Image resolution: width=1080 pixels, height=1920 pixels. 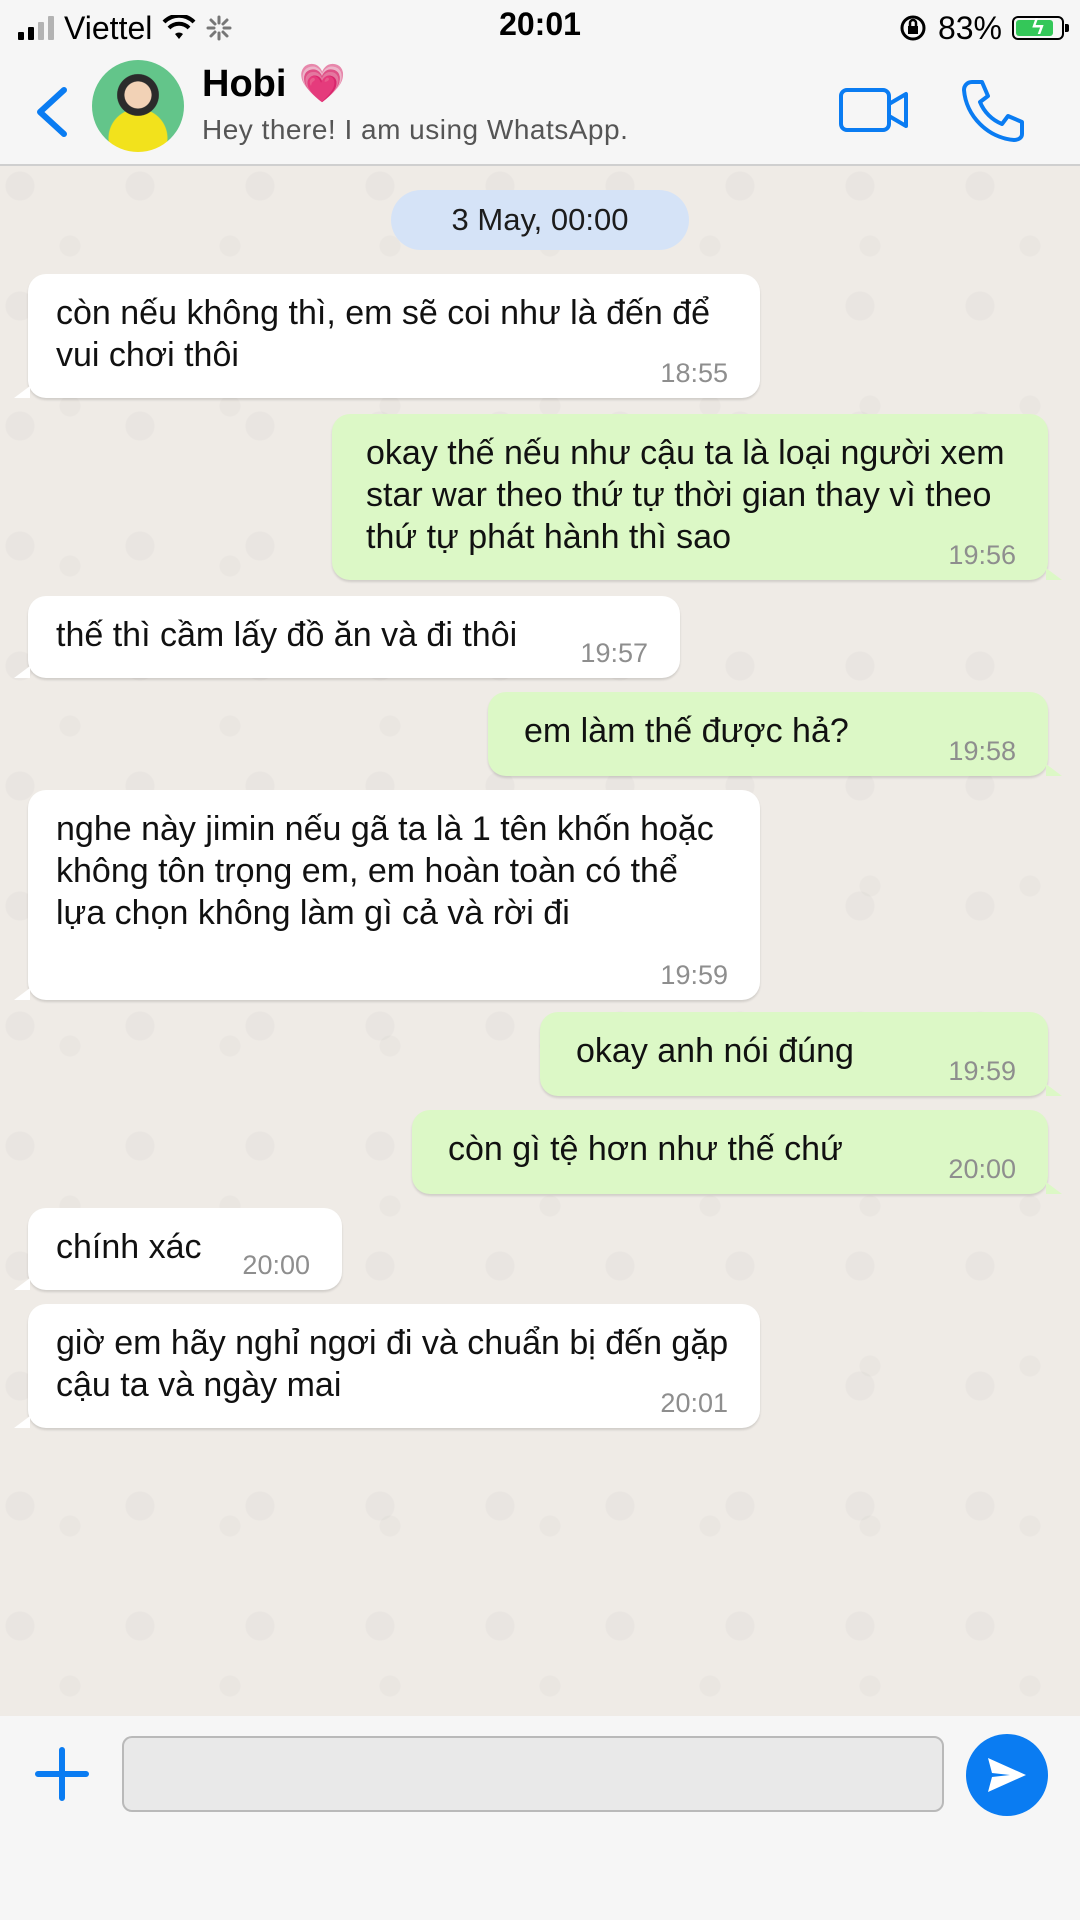 I want to click on message-time: 19:56, so click(x=982, y=555).